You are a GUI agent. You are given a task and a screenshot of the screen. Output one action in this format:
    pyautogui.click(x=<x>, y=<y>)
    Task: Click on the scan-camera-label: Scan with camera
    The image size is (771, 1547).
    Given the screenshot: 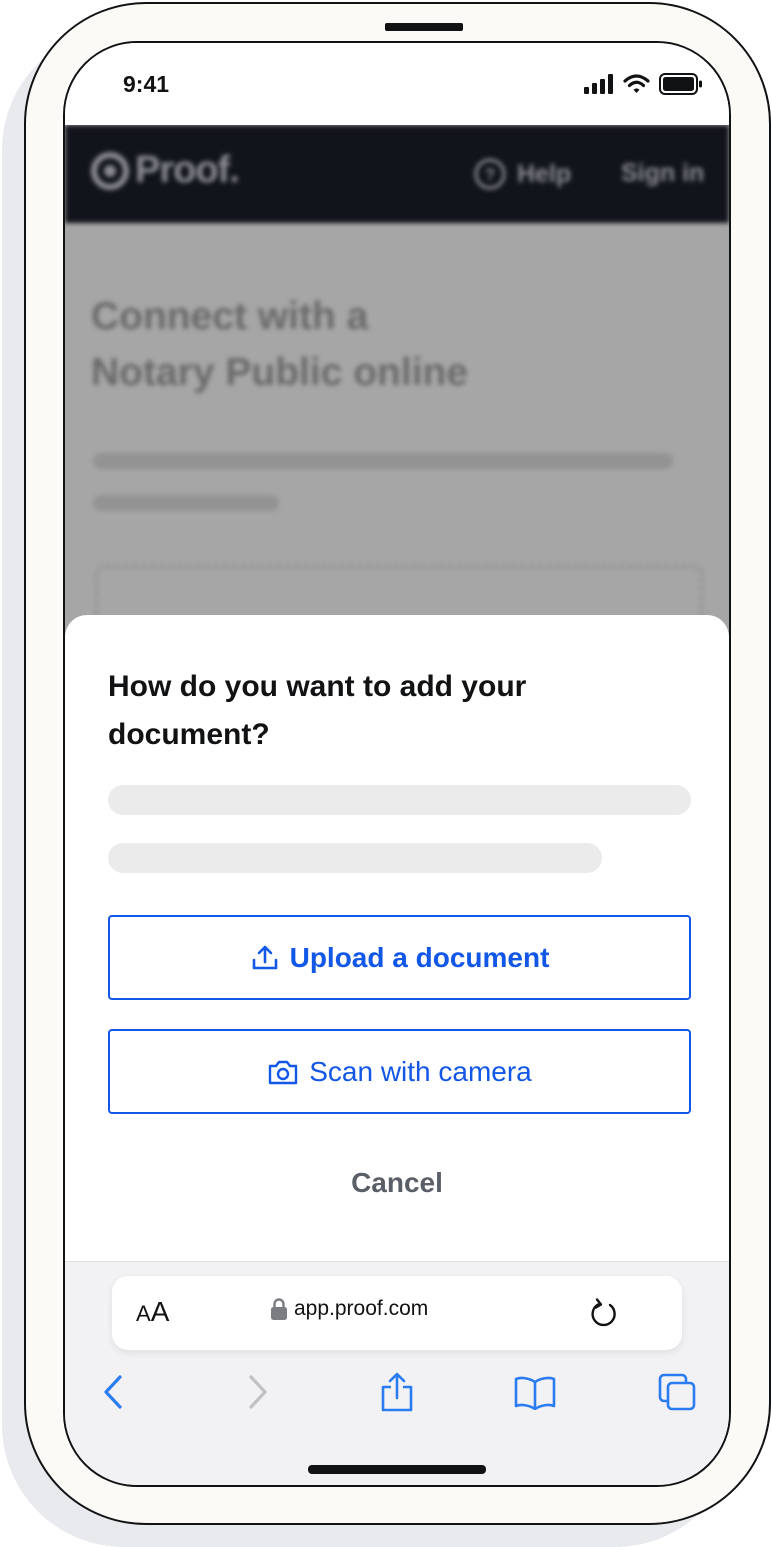 What is the action you would take?
    pyautogui.click(x=420, y=1071)
    